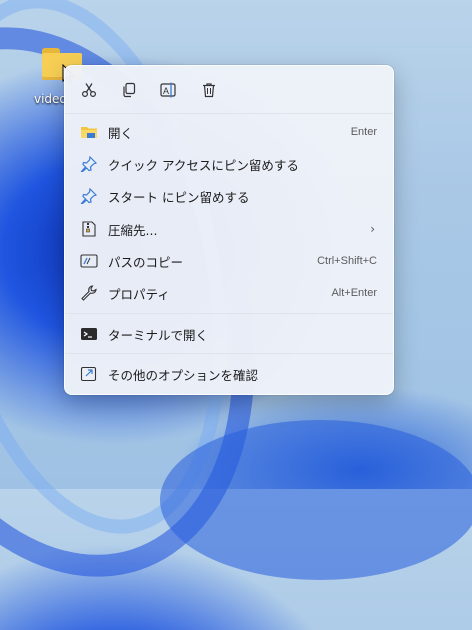 Image resolution: width=472 pixels, height=630 pixels. Describe the element at coordinates (347, 261) in the screenshot. I see `menu-item-shortcut: Ctrl+Shift+C` at that location.